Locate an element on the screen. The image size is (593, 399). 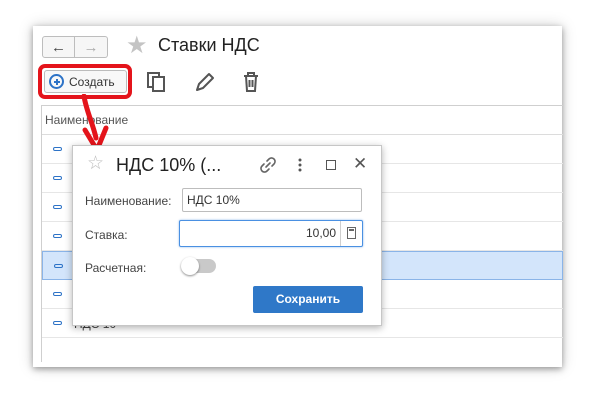
column-header-name: Наименование is located at coordinates (302, 120).